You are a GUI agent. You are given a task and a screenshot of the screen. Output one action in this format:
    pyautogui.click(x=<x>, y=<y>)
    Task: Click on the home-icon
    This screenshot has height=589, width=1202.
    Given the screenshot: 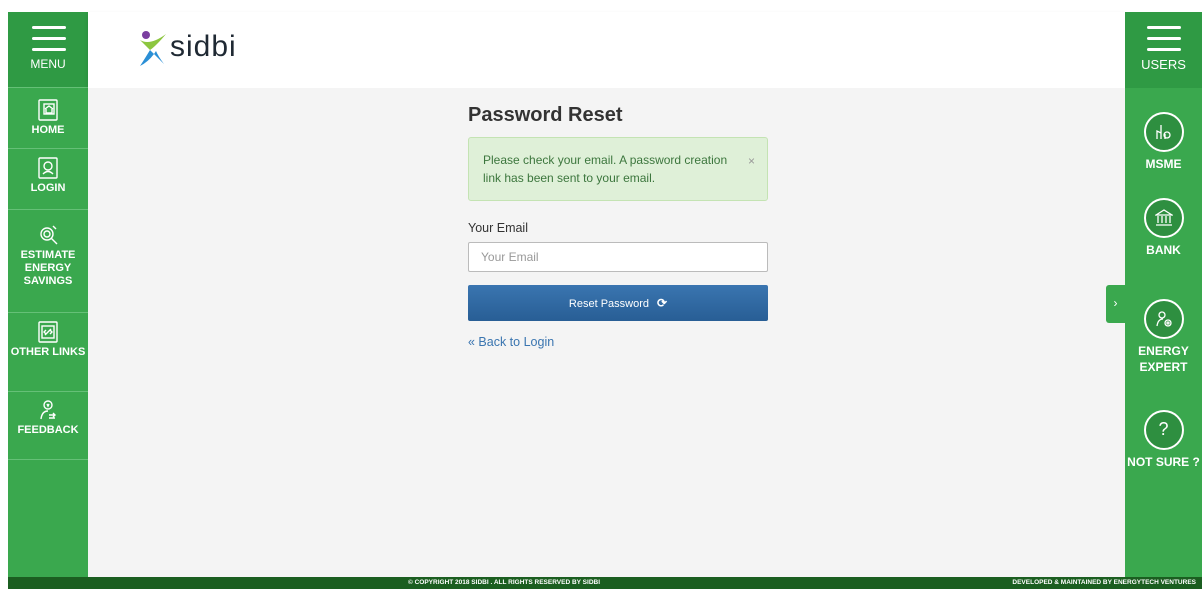 What is the action you would take?
    pyautogui.click(x=48, y=110)
    